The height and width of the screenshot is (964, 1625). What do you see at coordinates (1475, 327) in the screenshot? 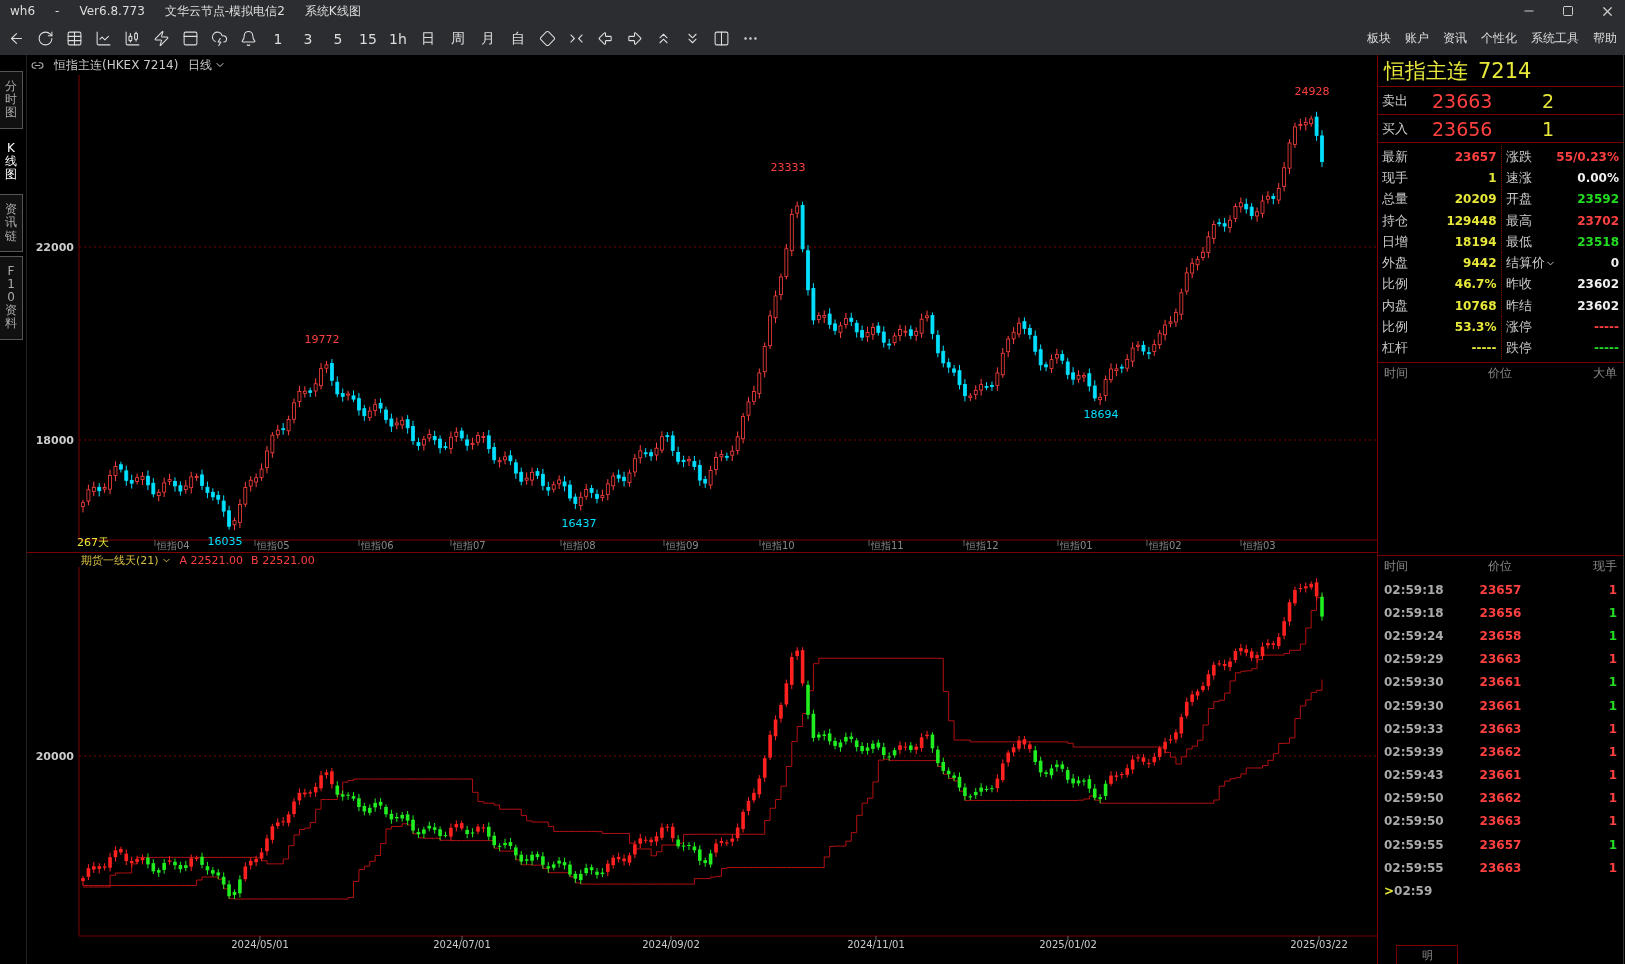
I see `stat-value: 53.3%` at bounding box center [1475, 327].